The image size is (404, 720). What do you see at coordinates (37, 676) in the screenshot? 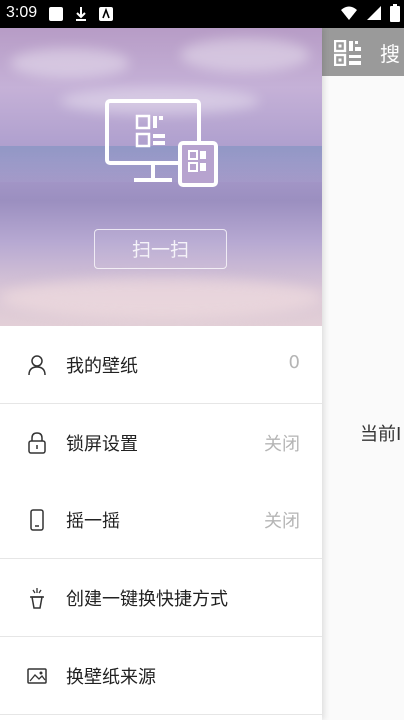
I see `image-icon` at bounding box center [37, 676].